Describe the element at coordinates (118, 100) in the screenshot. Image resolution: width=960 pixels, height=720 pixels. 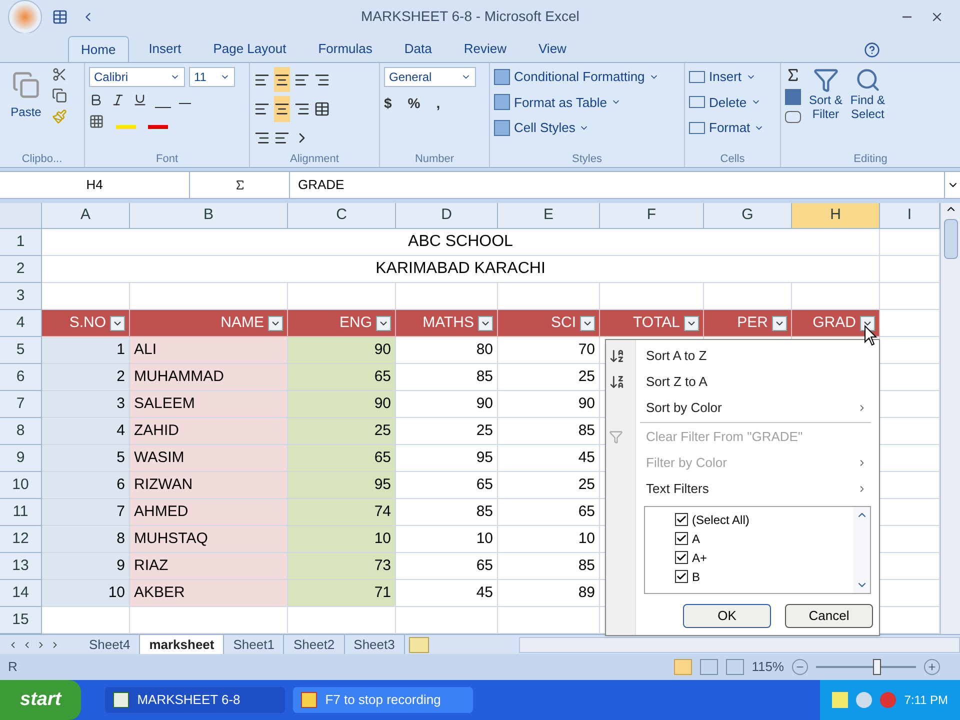
I see `italic-icon` at that location.